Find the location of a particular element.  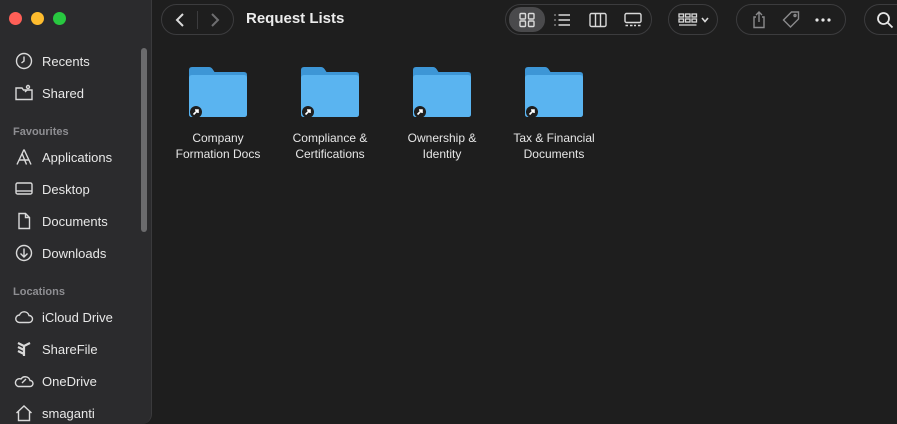

sidebar-item-icloud-drive: iCloud Drive is located at coordinates (63, 317).